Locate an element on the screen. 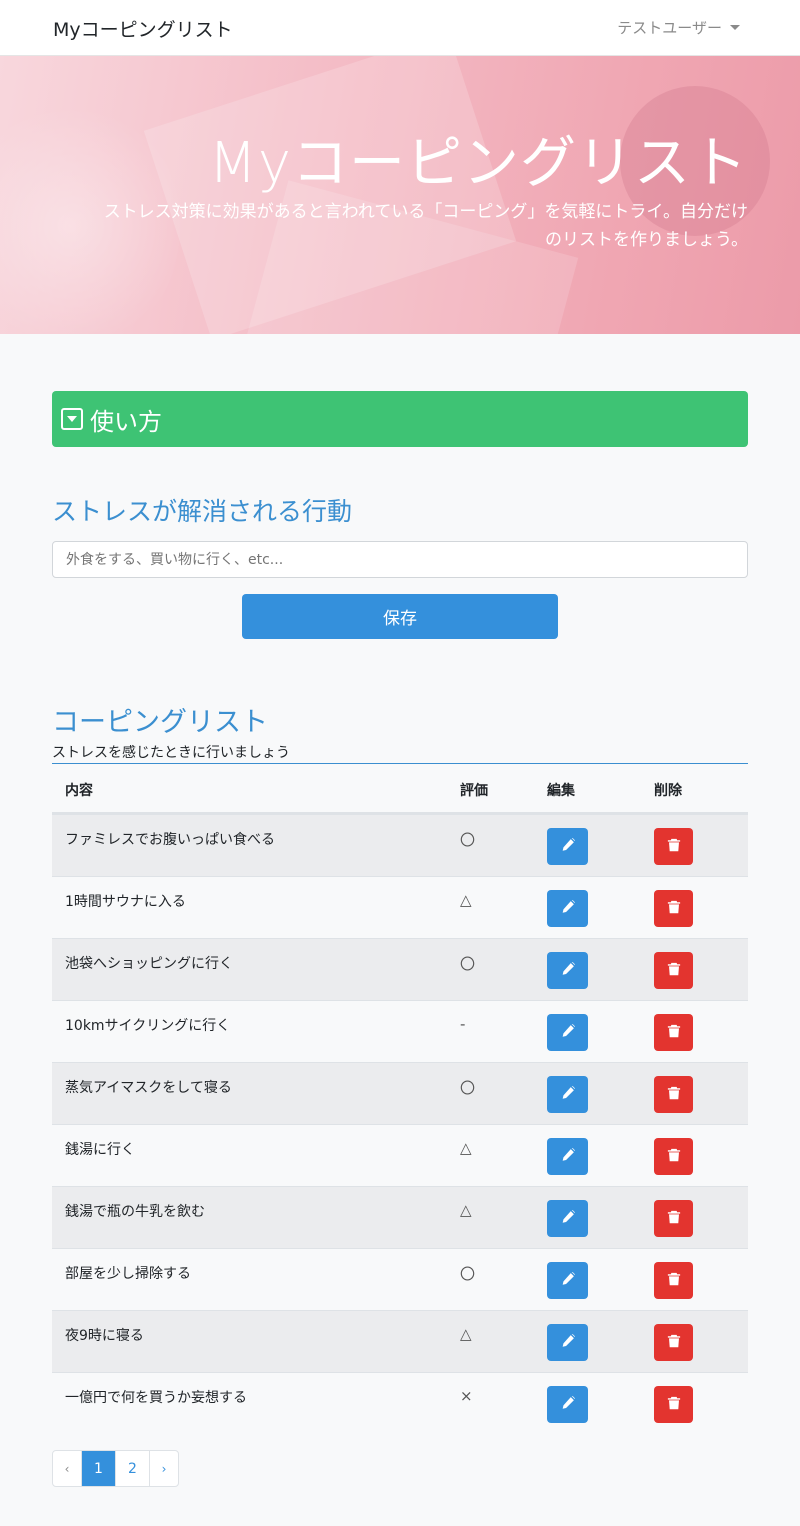 The width and height of the screenshot is (800, 1526). table-row: 蒸気アイマスクをして寝る 〇 is located at coordinates (400, 1093).